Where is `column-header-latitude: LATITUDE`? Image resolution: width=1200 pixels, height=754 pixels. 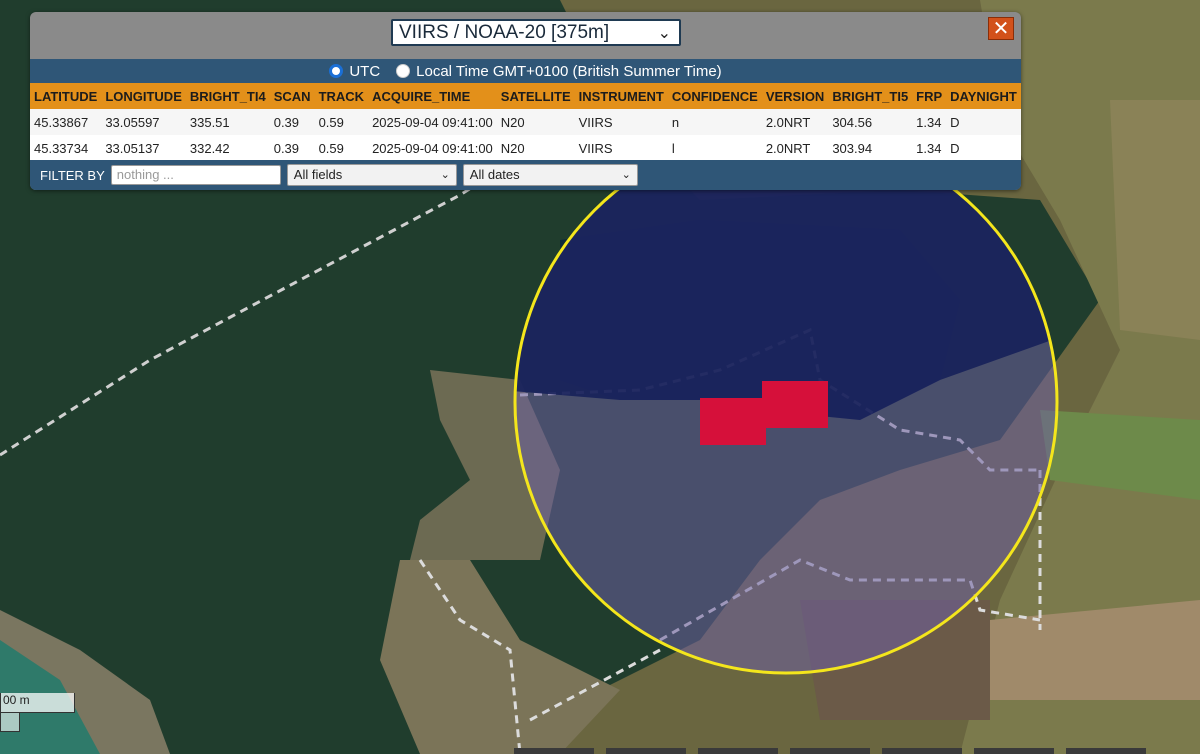
column-header-latitude: LATITUDE is located at coordinates (66, 96).